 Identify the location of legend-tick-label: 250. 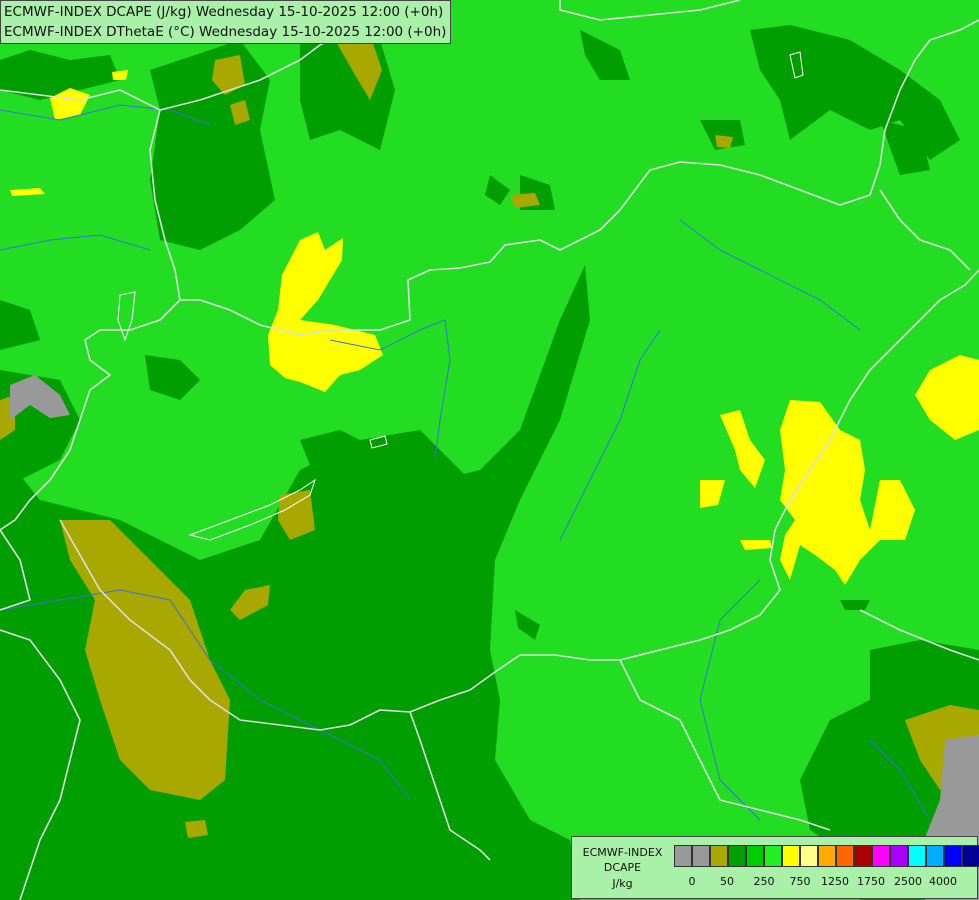
(764, 881).